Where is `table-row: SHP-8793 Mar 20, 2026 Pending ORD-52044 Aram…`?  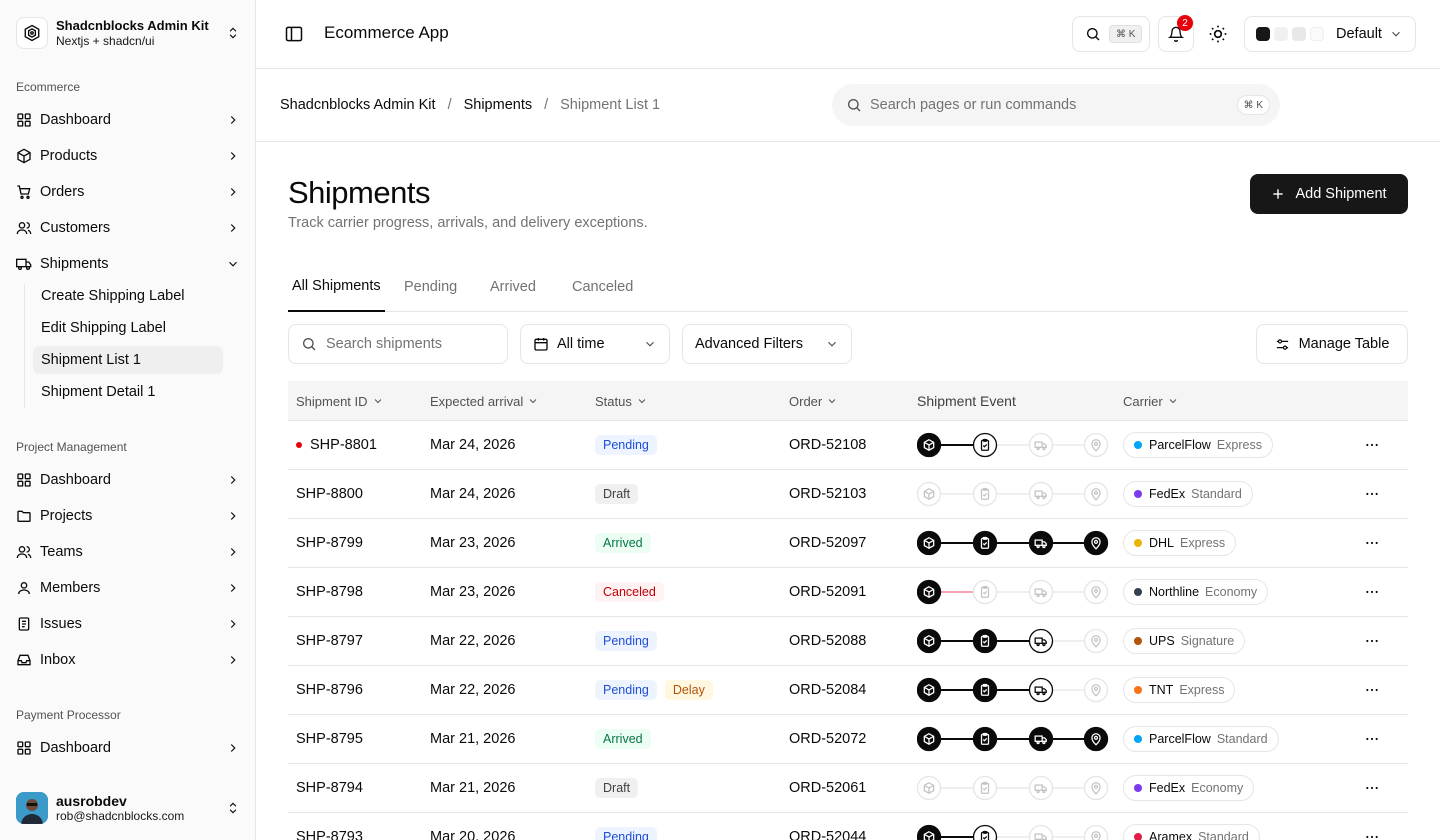
table-row: SHP-8793 Mar 20, 2026 Pending ORD-52044 Aram… is located at coordinates (848, 826).